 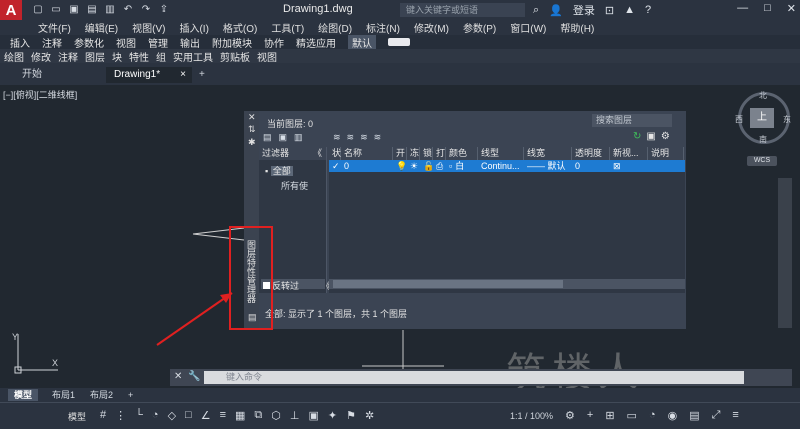 I want to click on col-lineweight: 线宽, so click(x=548, y=153).